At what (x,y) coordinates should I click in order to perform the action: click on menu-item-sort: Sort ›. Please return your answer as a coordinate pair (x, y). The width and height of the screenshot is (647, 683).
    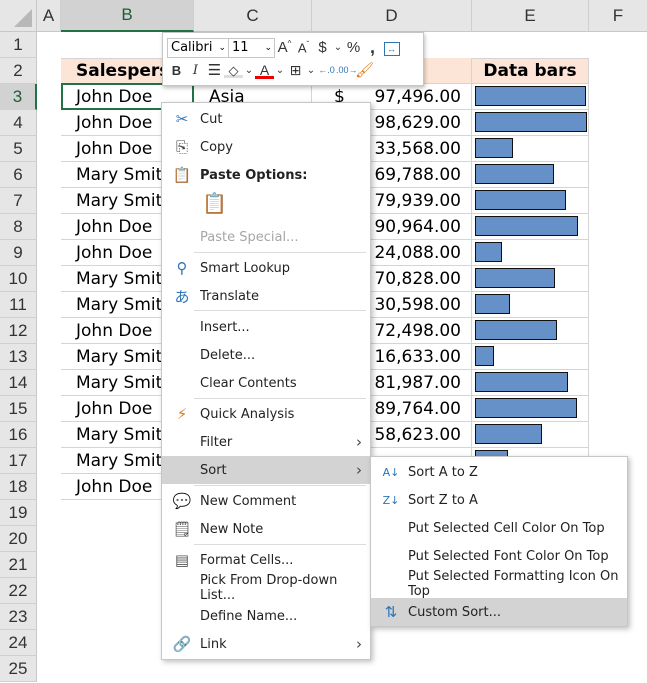
    Looking at the image, I should click on (266, 470).